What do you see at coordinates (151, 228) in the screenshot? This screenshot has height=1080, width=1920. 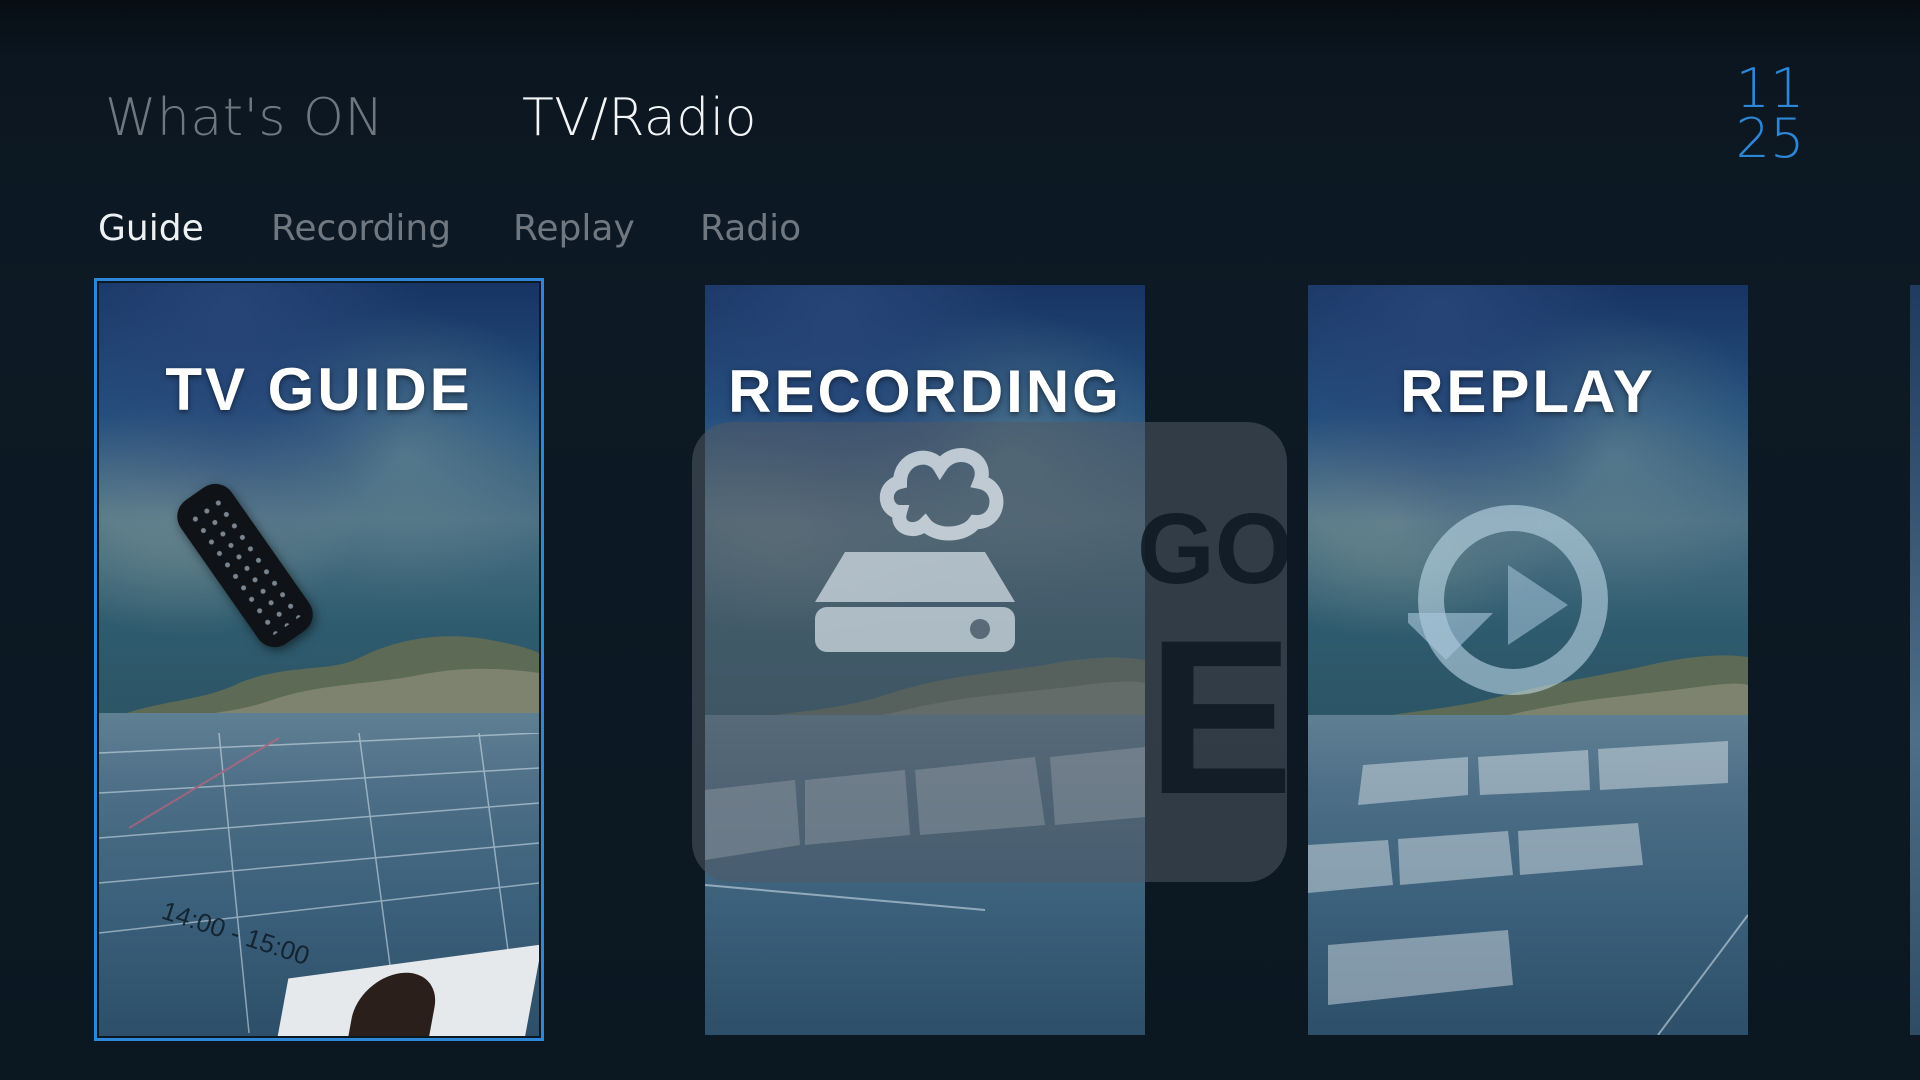 I see `sub-tab-guide: Guide` at bounding box center [151, 228].